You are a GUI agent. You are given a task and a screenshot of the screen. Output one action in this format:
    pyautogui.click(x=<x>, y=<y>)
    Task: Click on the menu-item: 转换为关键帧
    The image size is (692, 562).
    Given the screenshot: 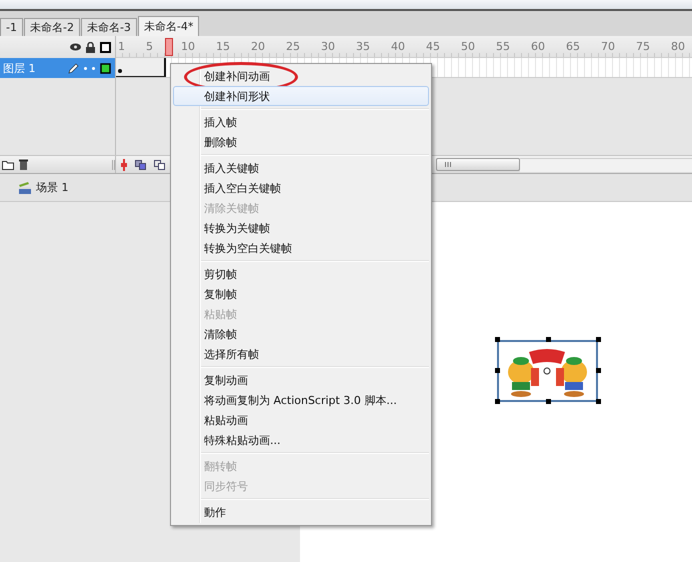 What is the action you would take?
    pyautogui.click(x=301, y=228)
    